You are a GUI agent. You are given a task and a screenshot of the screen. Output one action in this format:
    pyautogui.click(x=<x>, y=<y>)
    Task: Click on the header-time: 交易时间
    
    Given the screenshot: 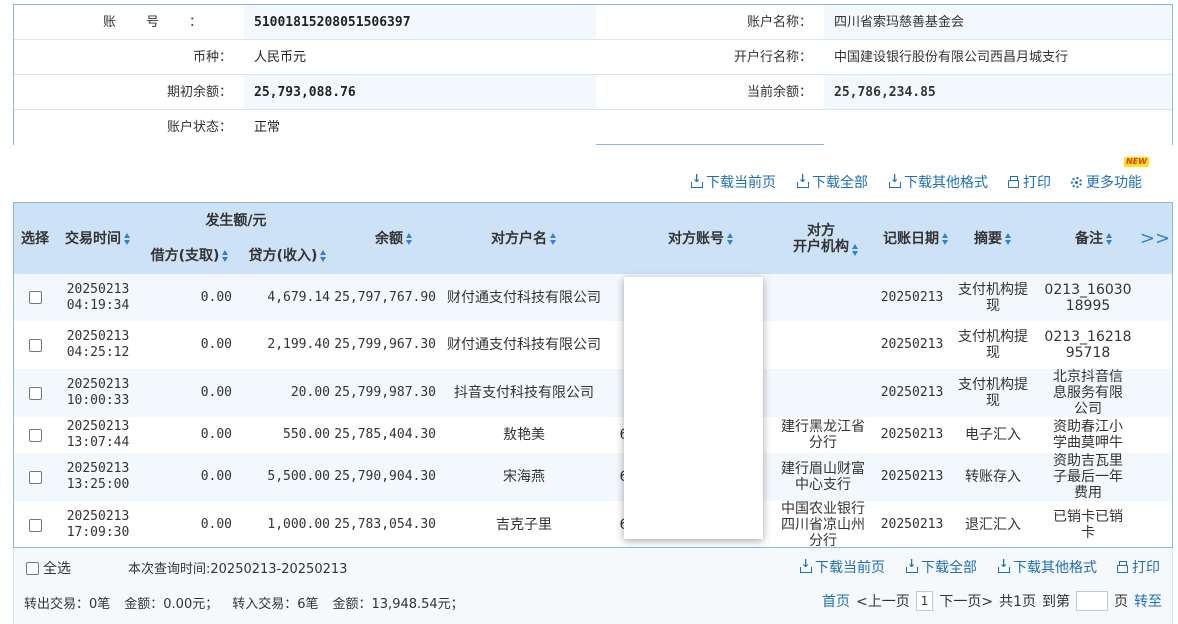 What is the action you would take?
    pyautogui.click(x=98, y=238)
    